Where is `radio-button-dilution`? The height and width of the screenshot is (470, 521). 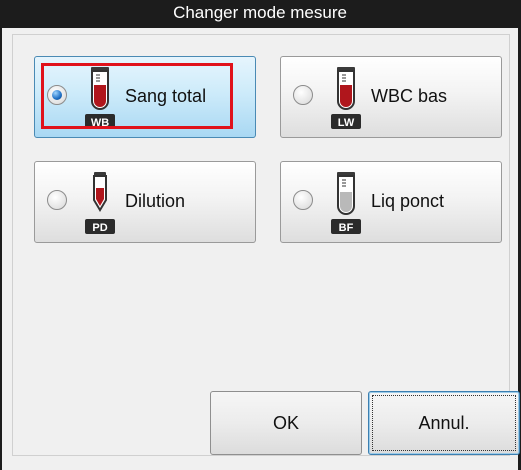 radio-button-dilution is located at coordinates (57, 200).